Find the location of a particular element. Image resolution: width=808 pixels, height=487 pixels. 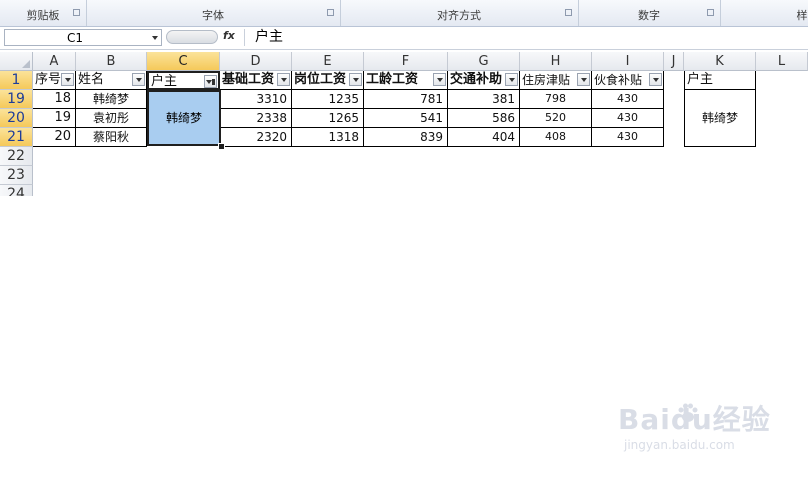

cell-name: 袁初彤 is located at coordinates (111, 118).